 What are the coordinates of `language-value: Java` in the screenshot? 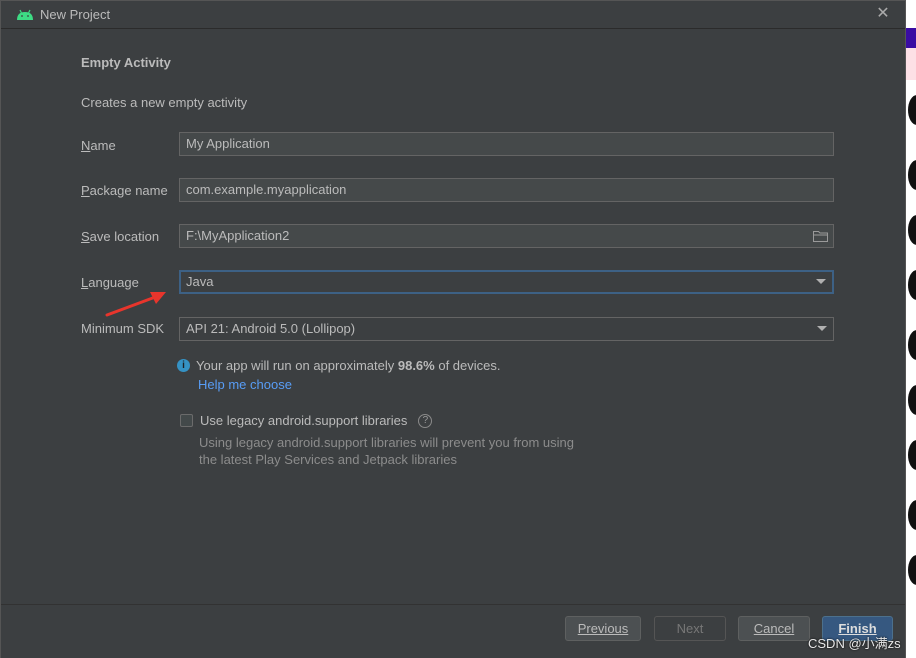 It's located at (200, 281).